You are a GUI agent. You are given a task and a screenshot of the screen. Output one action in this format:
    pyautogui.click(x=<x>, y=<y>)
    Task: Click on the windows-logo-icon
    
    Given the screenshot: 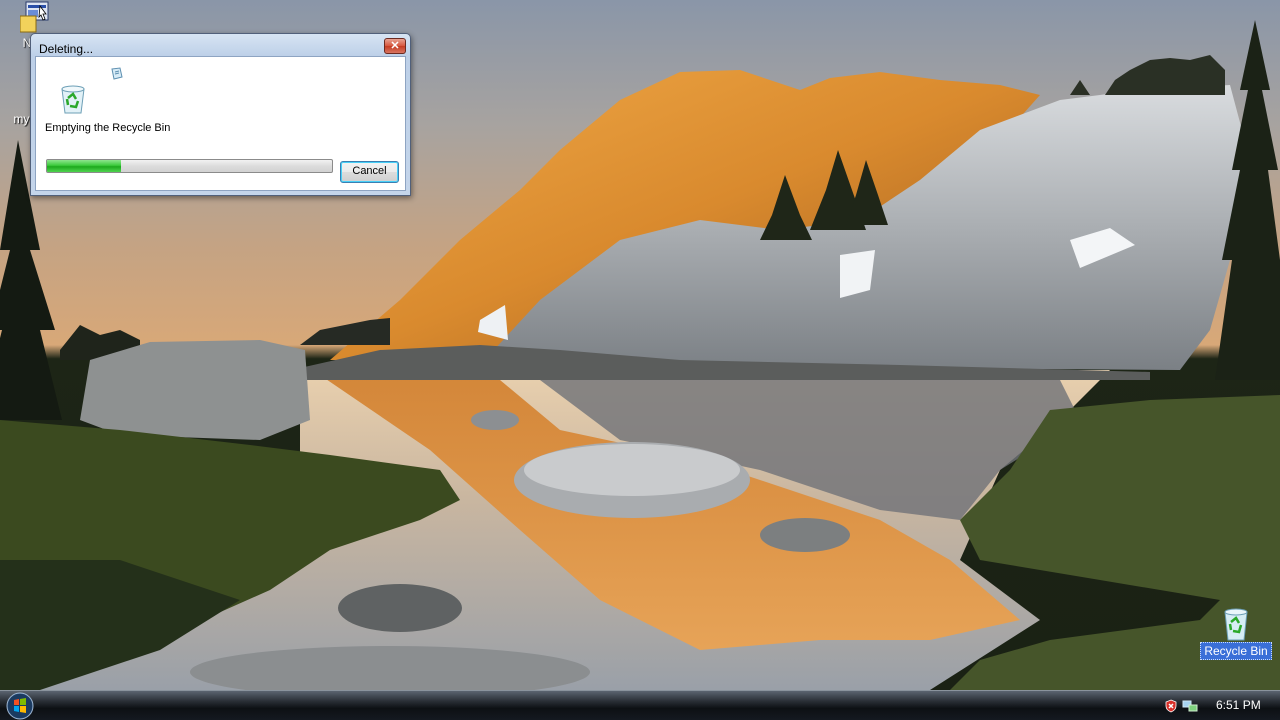 What is the action you would take?
    pyautogui.click(x=20, y=706)
    